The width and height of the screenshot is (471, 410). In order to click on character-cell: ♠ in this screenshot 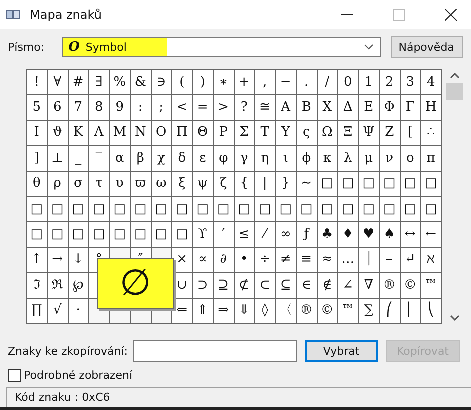, I will do `click(390, 235)`.